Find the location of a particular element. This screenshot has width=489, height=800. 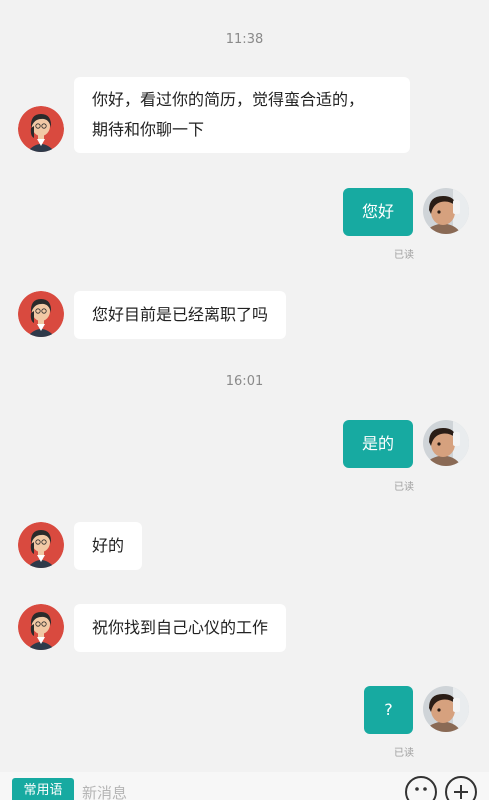

message-text: 您好 is located at coordinates (377, 211).